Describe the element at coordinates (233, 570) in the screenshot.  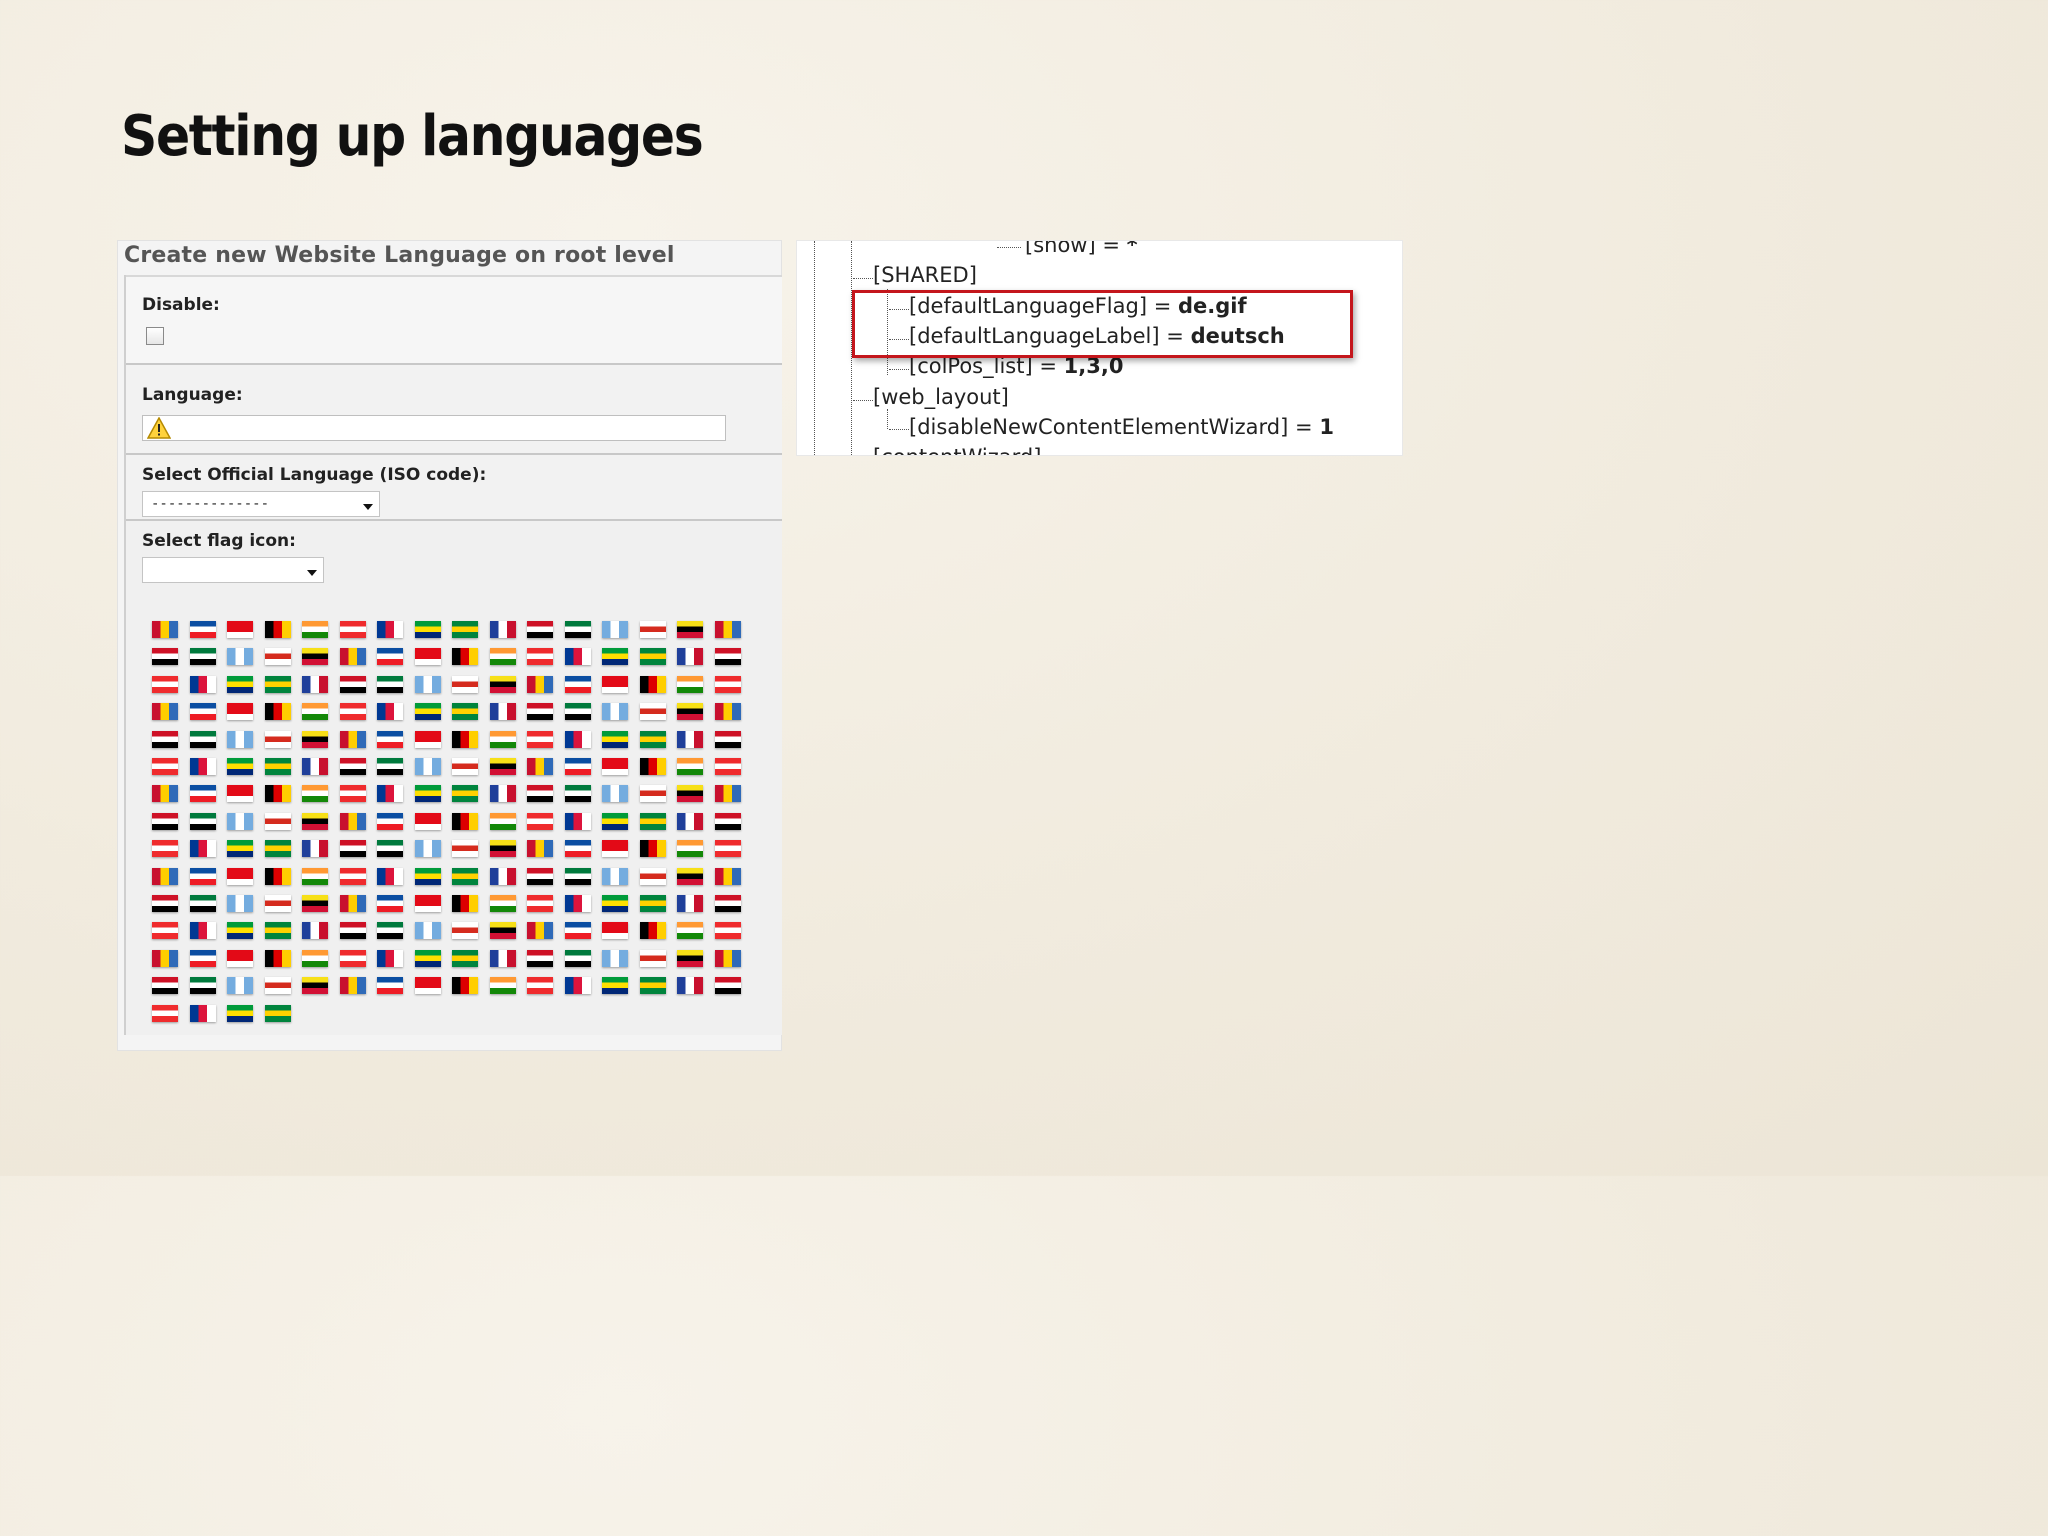
I see `flag-icon-select` at that location.